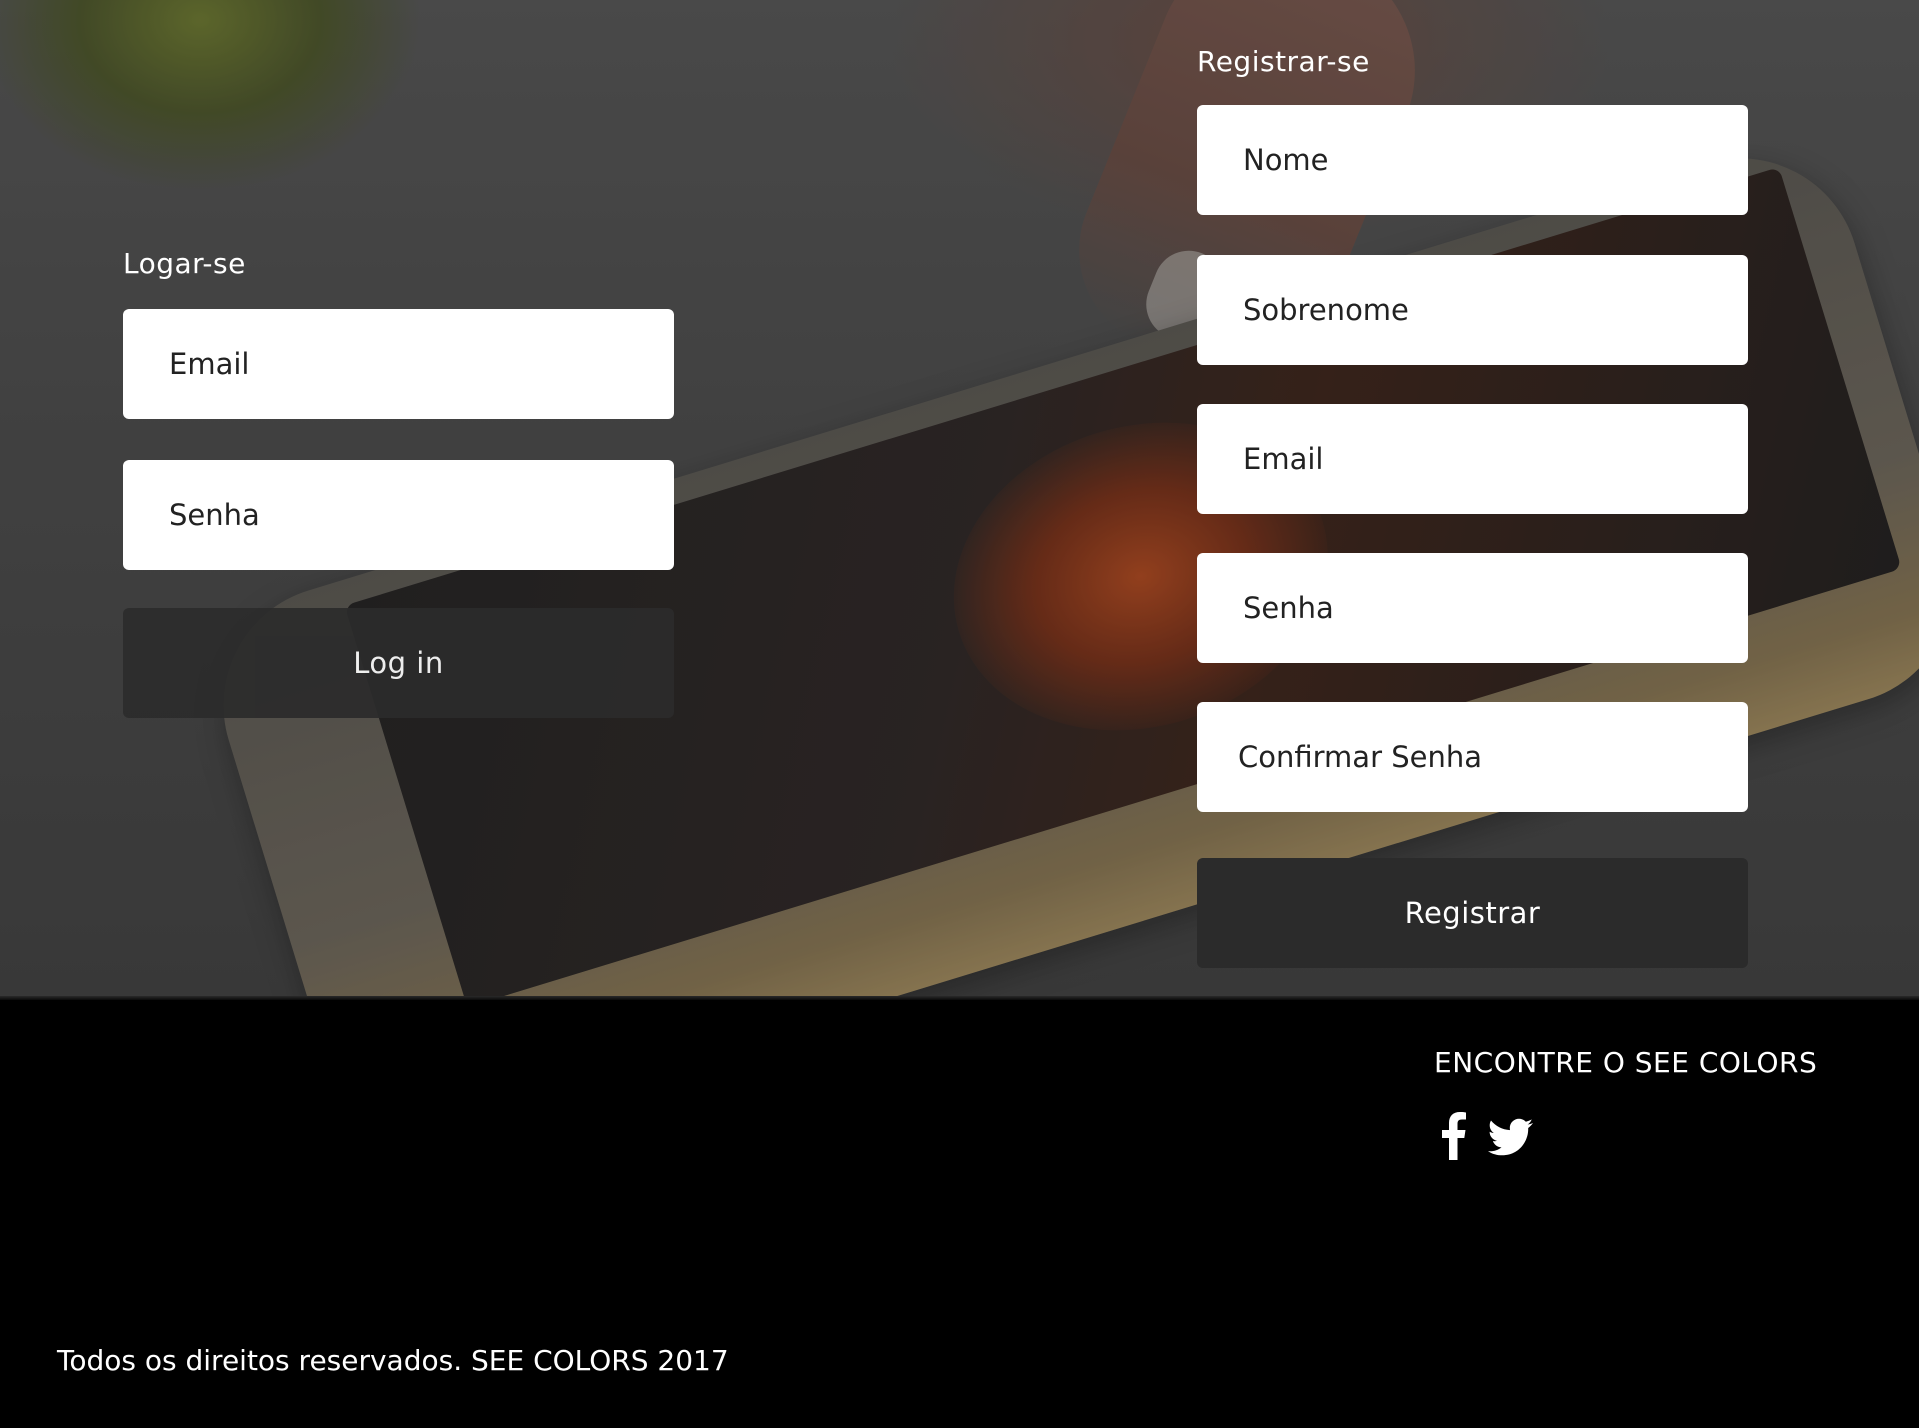 The width and height of the screenshot is (1919, 1428). What do you see at coordinates (184, 263) in the screenshot?
I see `login-title: Logar-se` at bounding box center [184, 263].